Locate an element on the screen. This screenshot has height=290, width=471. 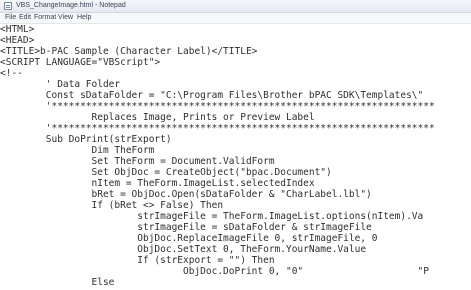
code-line: Else is located at coordinates (57, 282).